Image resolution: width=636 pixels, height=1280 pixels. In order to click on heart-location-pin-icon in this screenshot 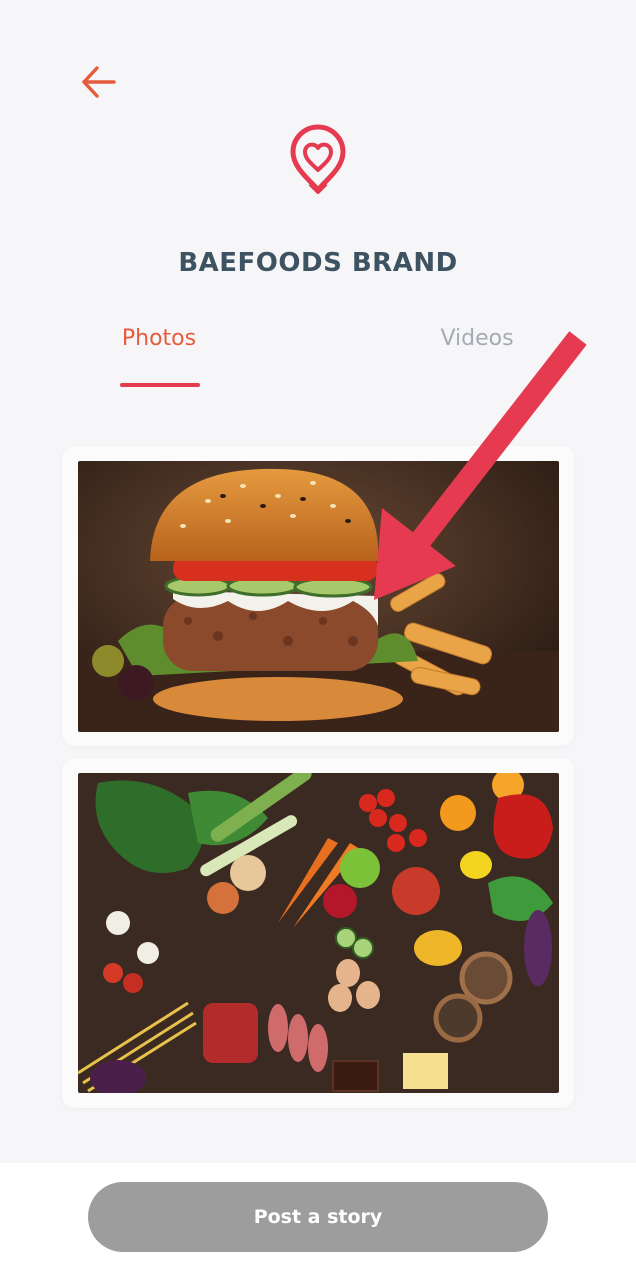, I will do `click(318, 159)`.